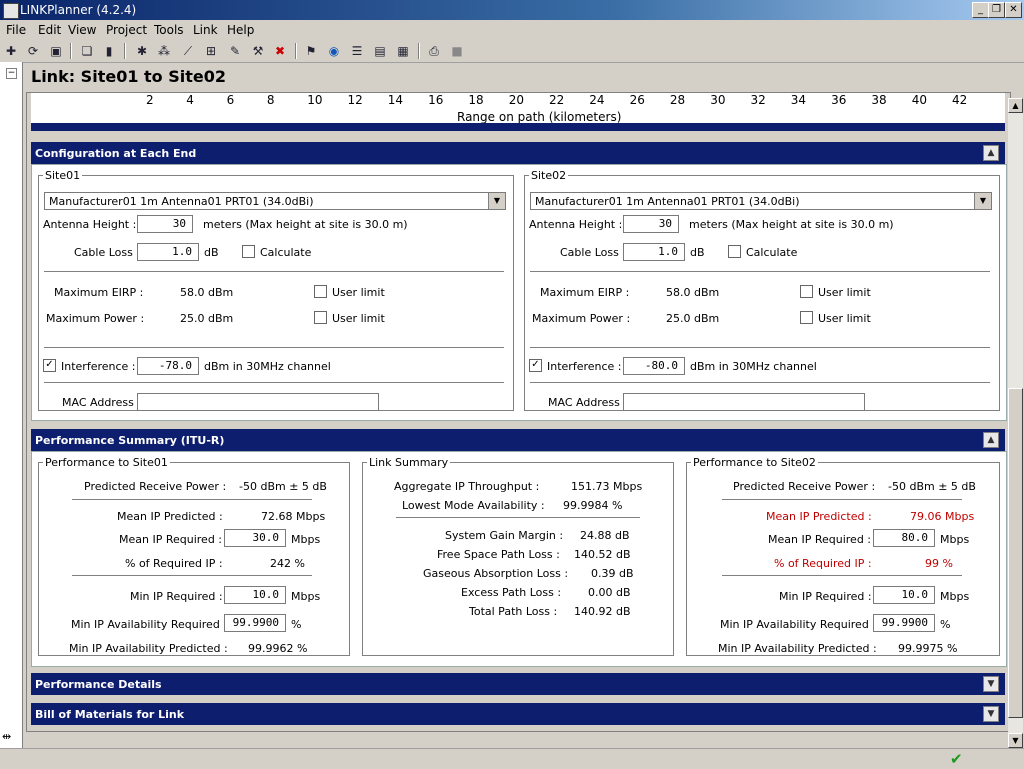 The height and width of the screenshot is (769, 1024). Describe the element at coordinates (476, 100) in the screenshot. I see `axis-tick-label: 18` at that location.